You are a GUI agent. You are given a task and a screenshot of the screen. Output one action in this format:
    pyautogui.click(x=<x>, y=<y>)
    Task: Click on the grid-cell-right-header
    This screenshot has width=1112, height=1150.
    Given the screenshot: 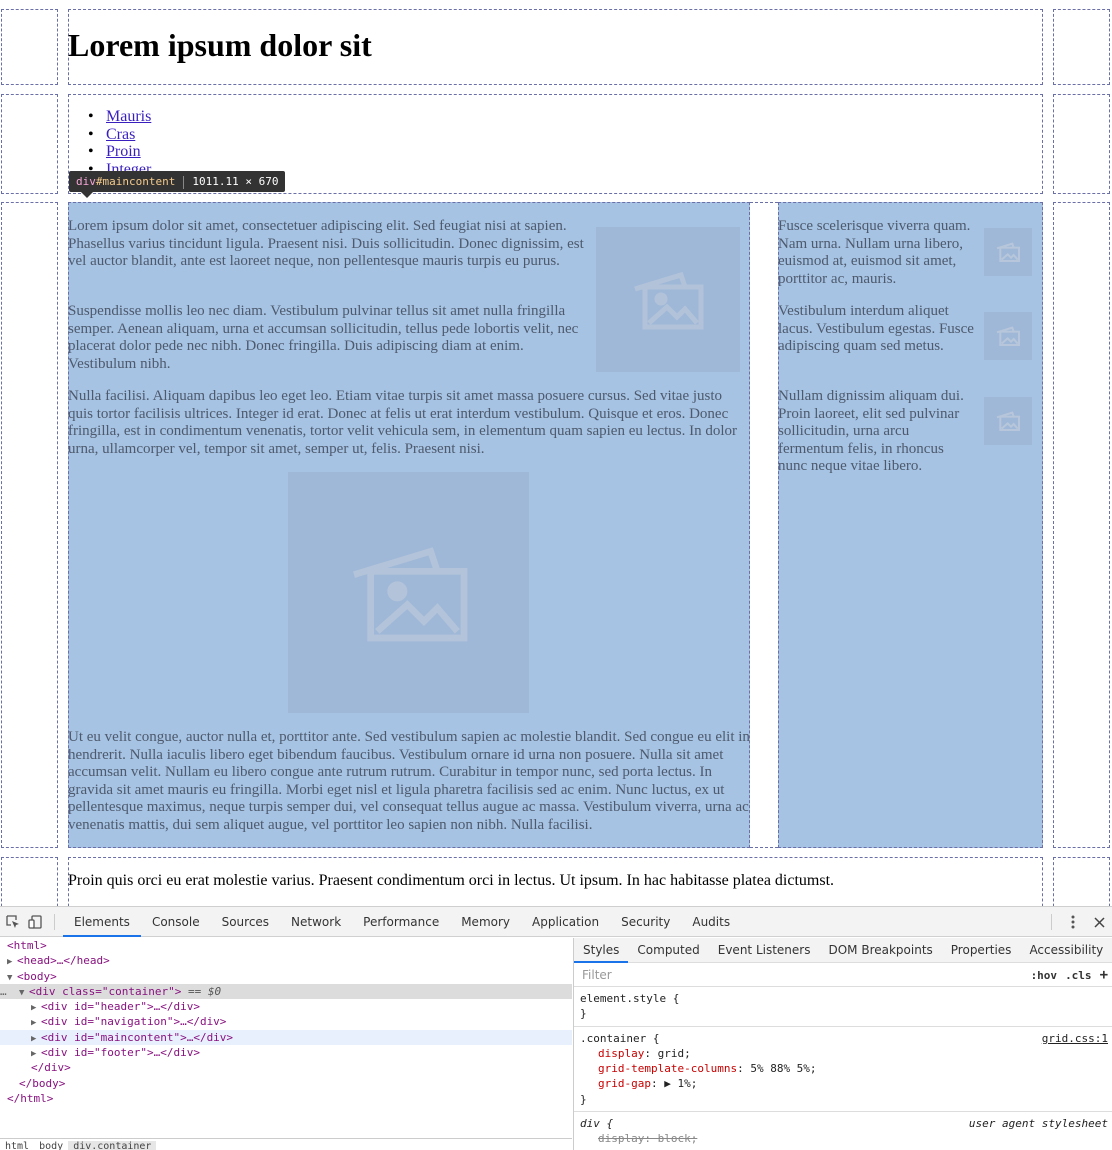 What is the action you would take?
    pyautogui.click(x=1081, y=47)
    